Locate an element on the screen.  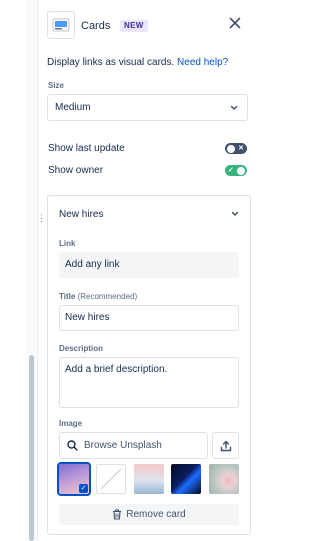
thumbnail-dark-blue-abstract is located at coordinates (186, 479).